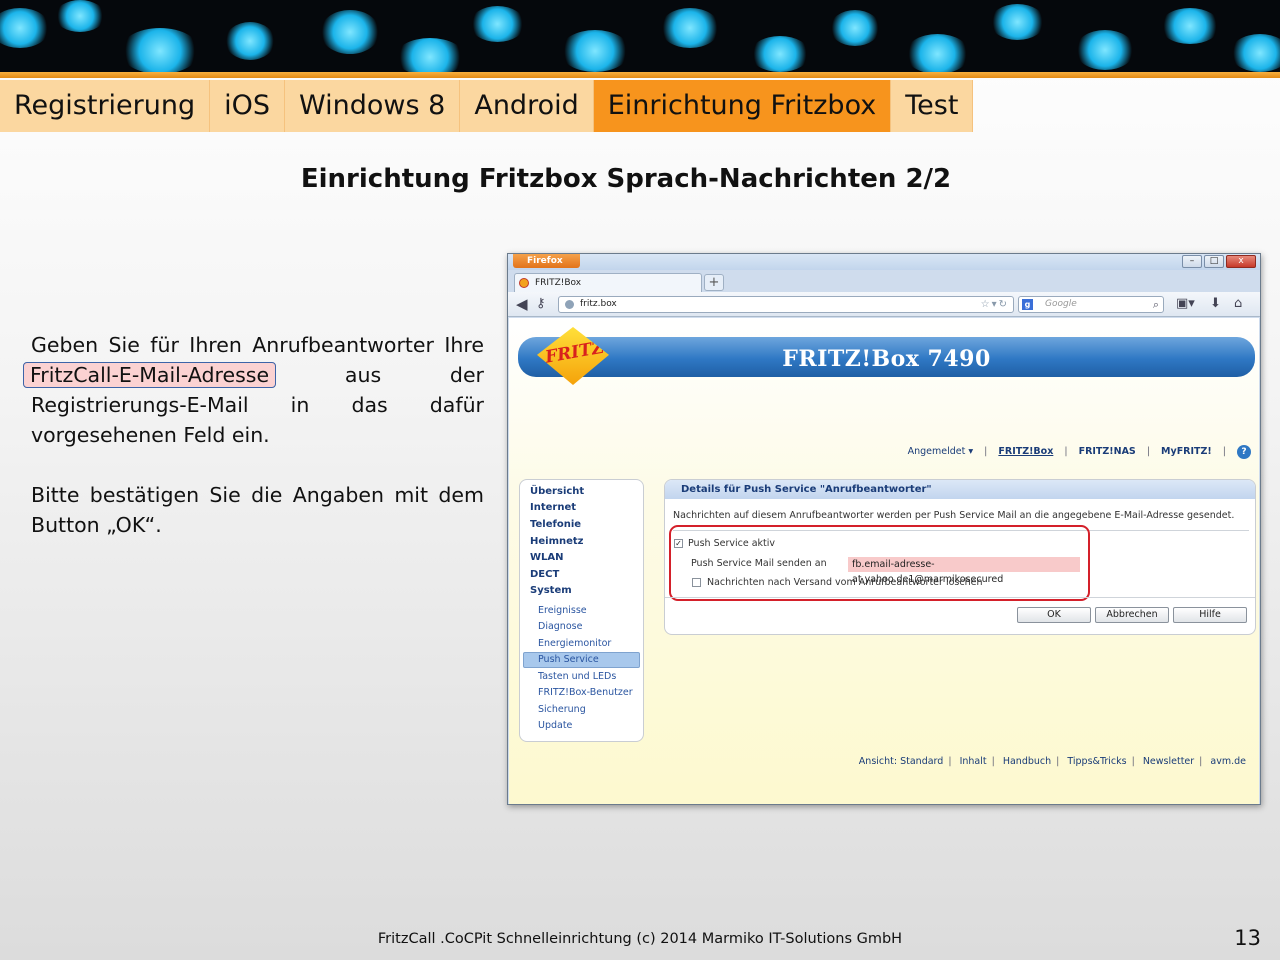 Image resolution: width=1280 pixels, height=960 pixels. I want to click on footer-link-ansicht: Ansicht: Standard, so click(901, 761).